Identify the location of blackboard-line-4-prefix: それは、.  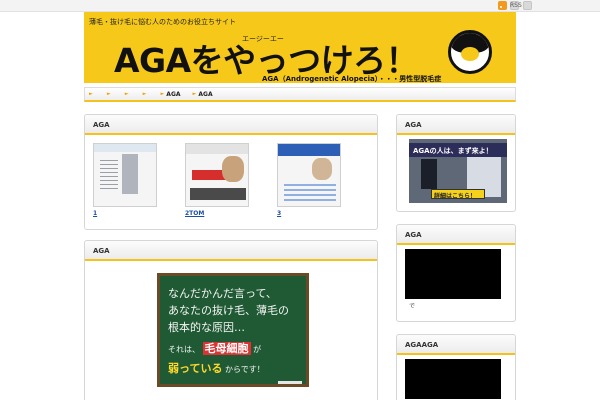
(184, 349).